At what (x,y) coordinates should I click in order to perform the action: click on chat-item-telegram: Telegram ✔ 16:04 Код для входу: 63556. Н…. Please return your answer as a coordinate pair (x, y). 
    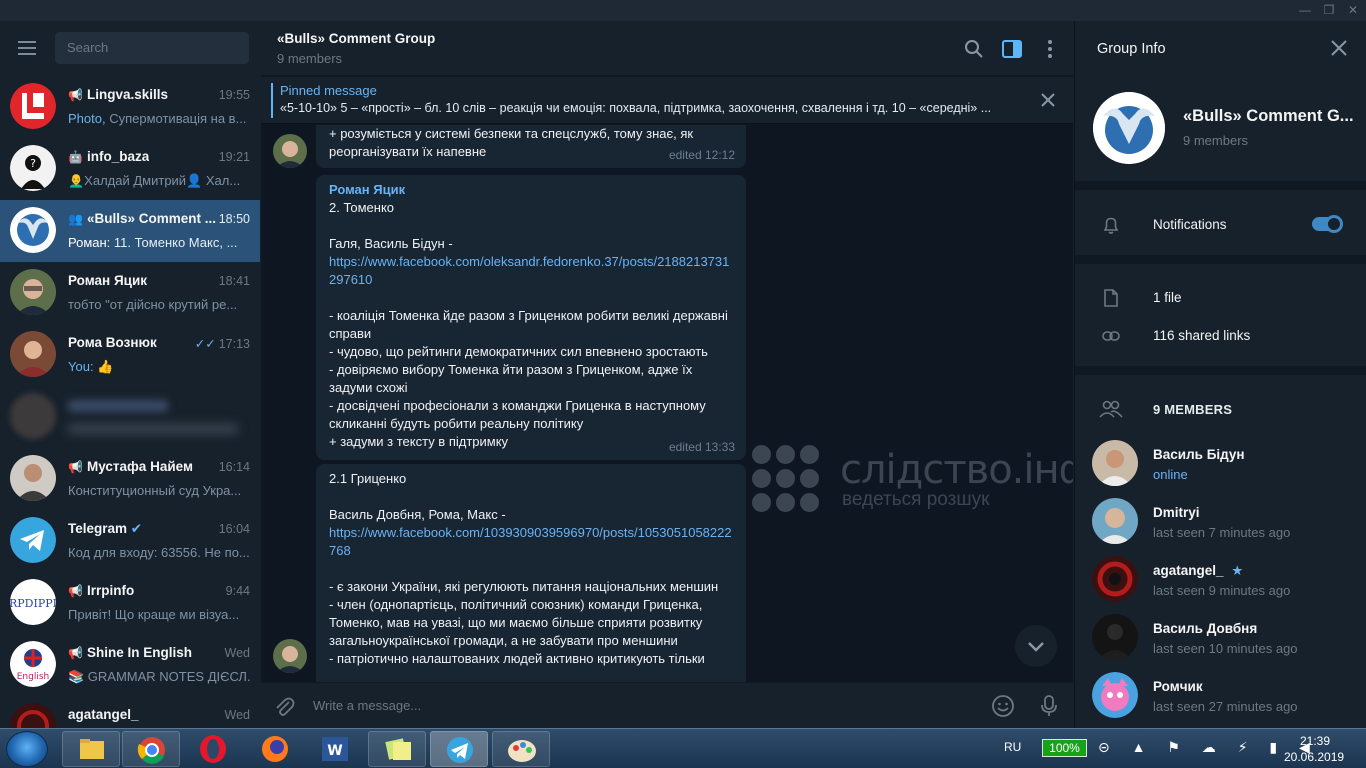
    Looking at the image, I should click on (130, 541).